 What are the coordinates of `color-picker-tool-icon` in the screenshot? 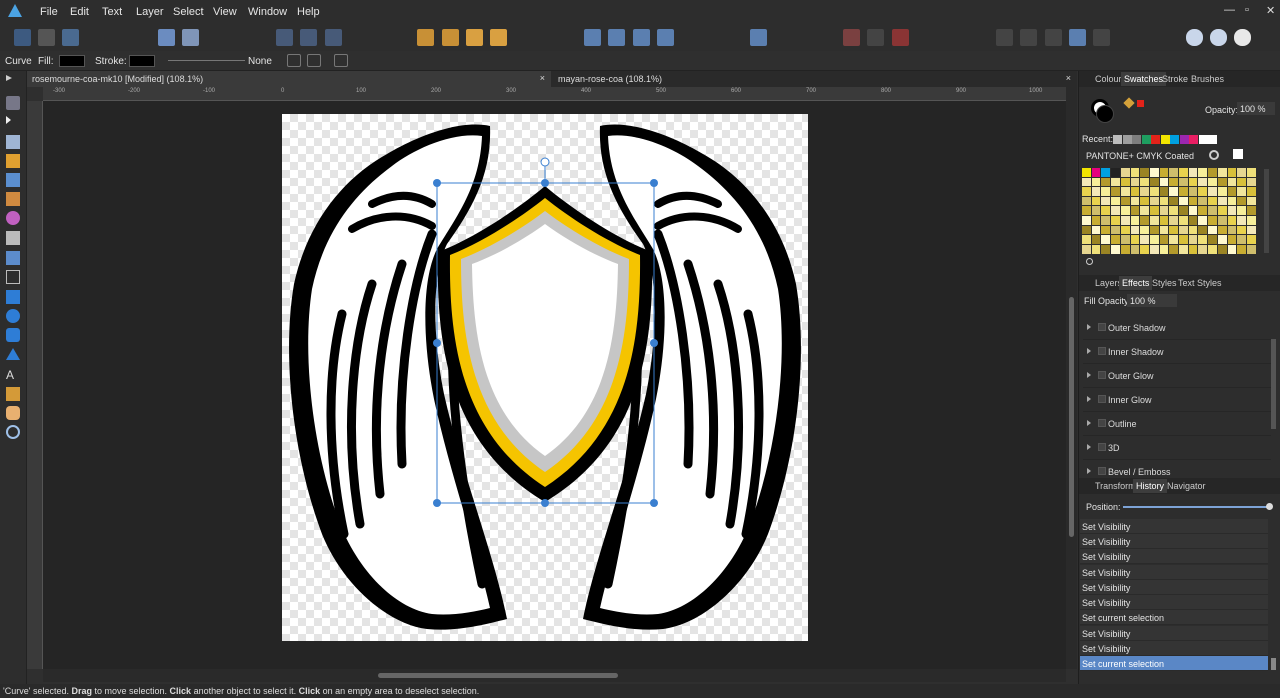 It's located at (13, 394).